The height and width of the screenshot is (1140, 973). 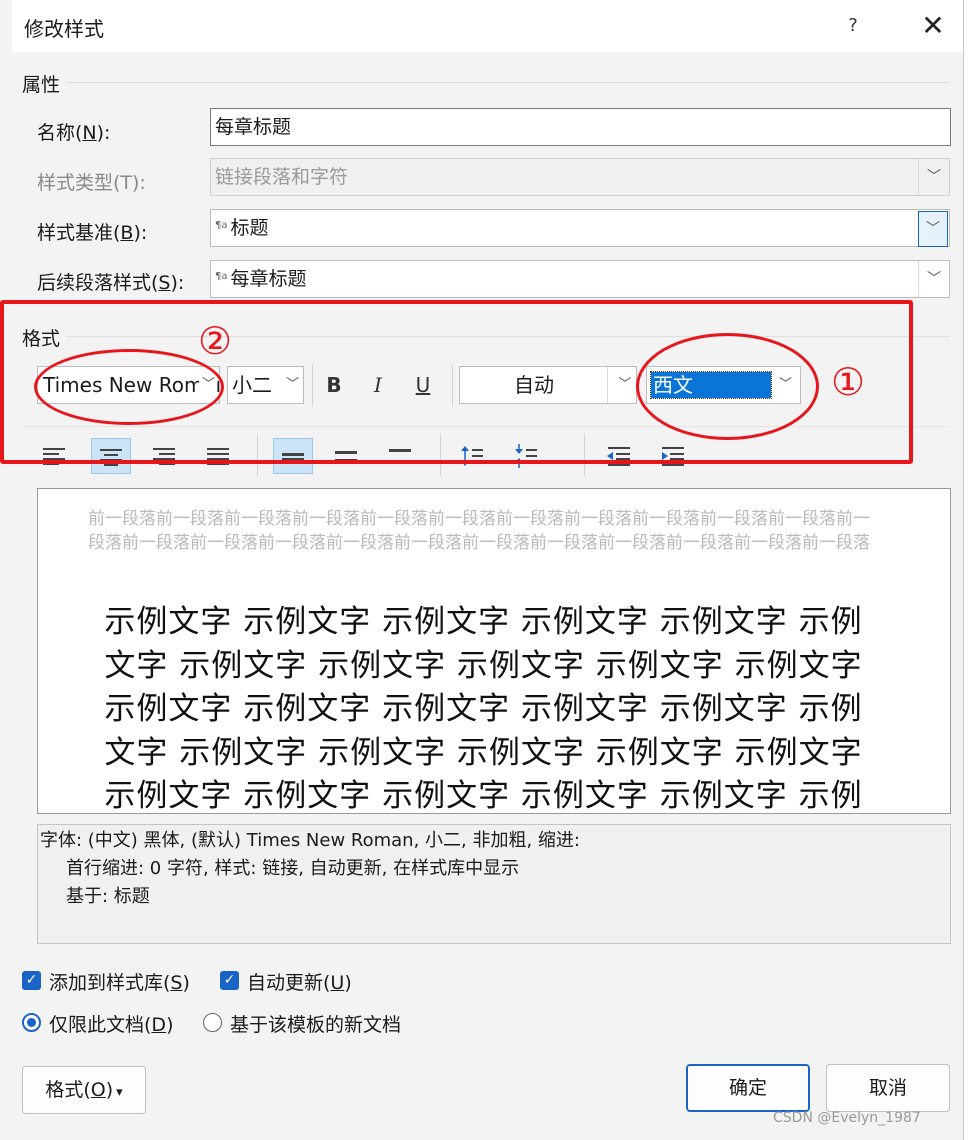 I want to click on background-edge, so click(x=968, y=570).